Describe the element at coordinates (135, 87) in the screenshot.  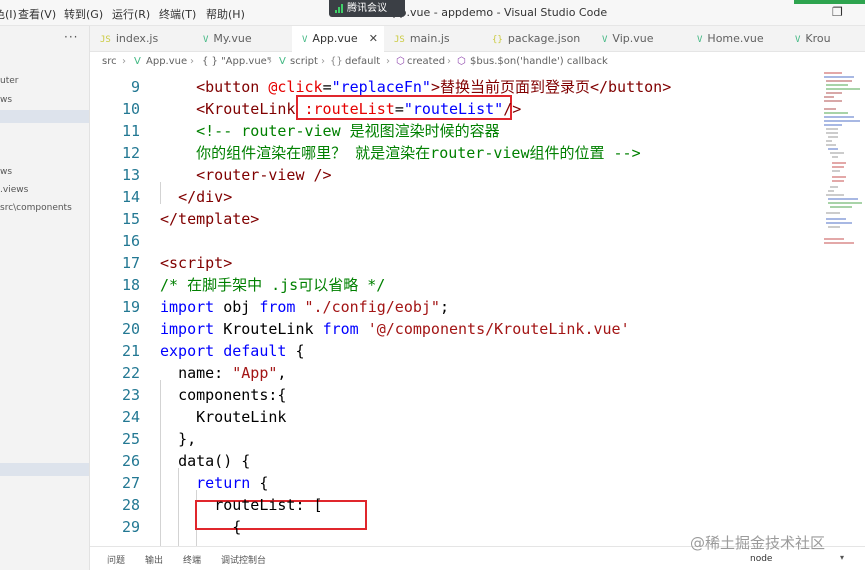
I see `line-number: 9` at that location.